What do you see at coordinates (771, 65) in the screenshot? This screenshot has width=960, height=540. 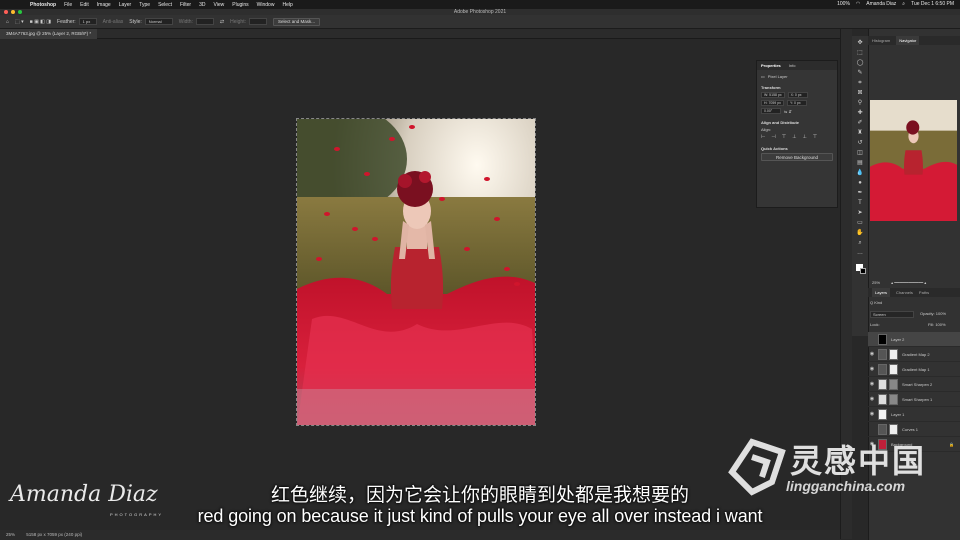 I see `tab-properties: Properties` at bounding box center [771, 65].